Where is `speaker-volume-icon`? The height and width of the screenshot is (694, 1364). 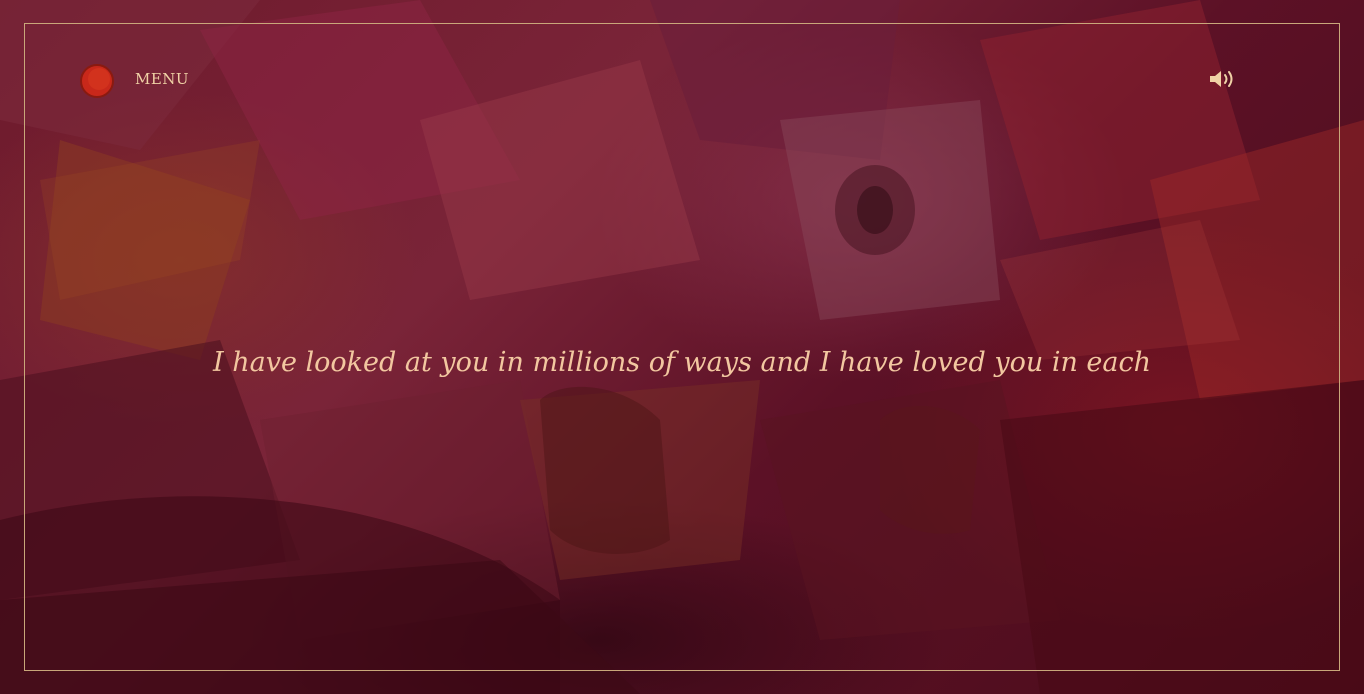 speaker-volume-icon is located at coordinates (1222, 79).